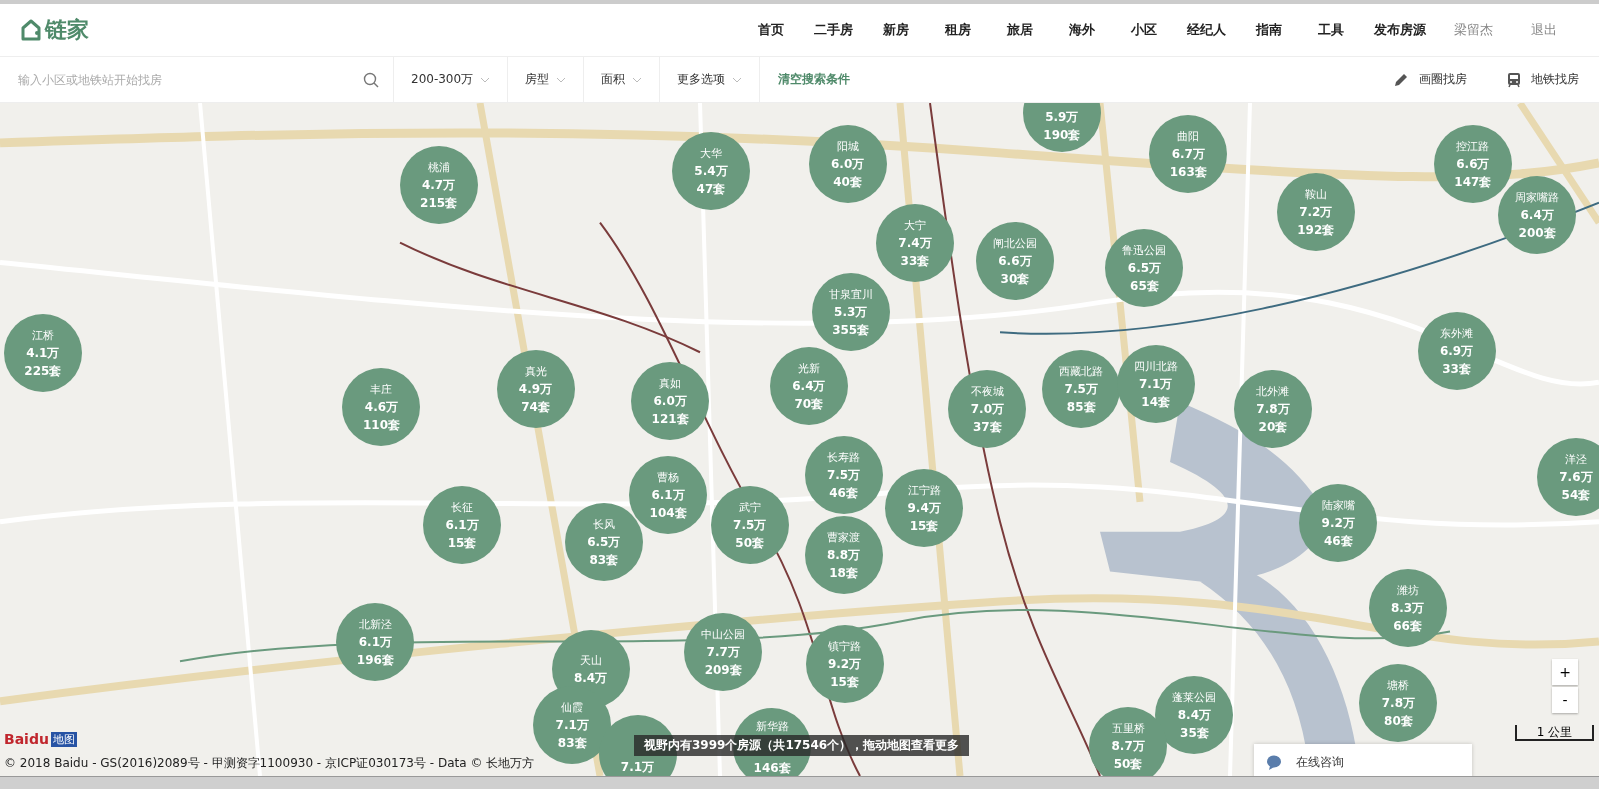 The width and height of the screenshot is (1599, 789). What do you see at coordinates (603, 541) in the screenshot?
I see `area-price-bubble: 长风 6.5万 83套` at bounding box center [603, 541].